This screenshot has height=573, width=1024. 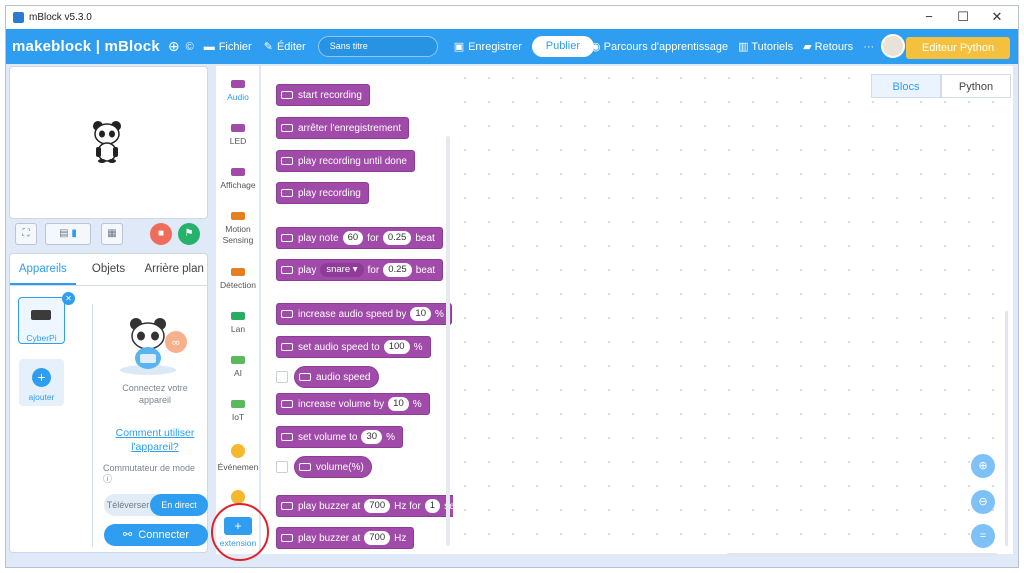 What do you see at coordinates (420, 314) in the screenshot?
I see `speed-input: 10` at bounding box center [420, 314].